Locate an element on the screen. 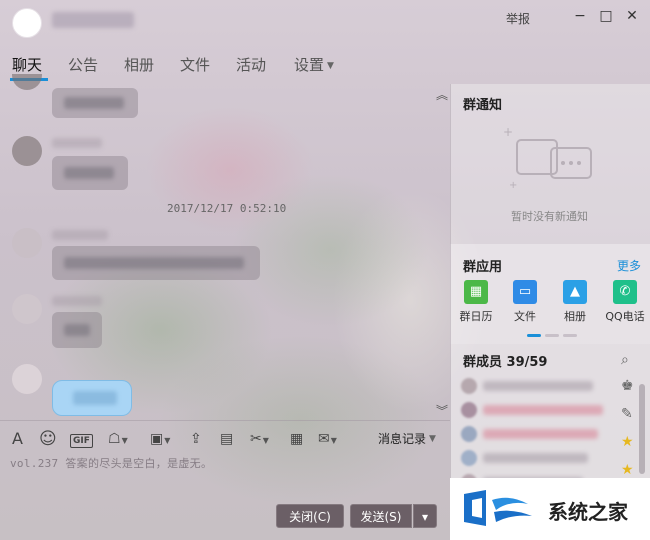 The height and width of the screenshot is (540, 650). tab-settings-label: 设置 is located at coordinates (309, 65).